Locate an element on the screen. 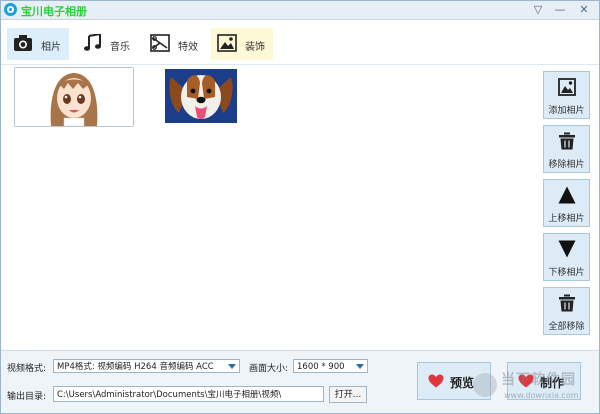 The image size is (600, 414). minimize-icon: — is located at coordinates (560, 9).